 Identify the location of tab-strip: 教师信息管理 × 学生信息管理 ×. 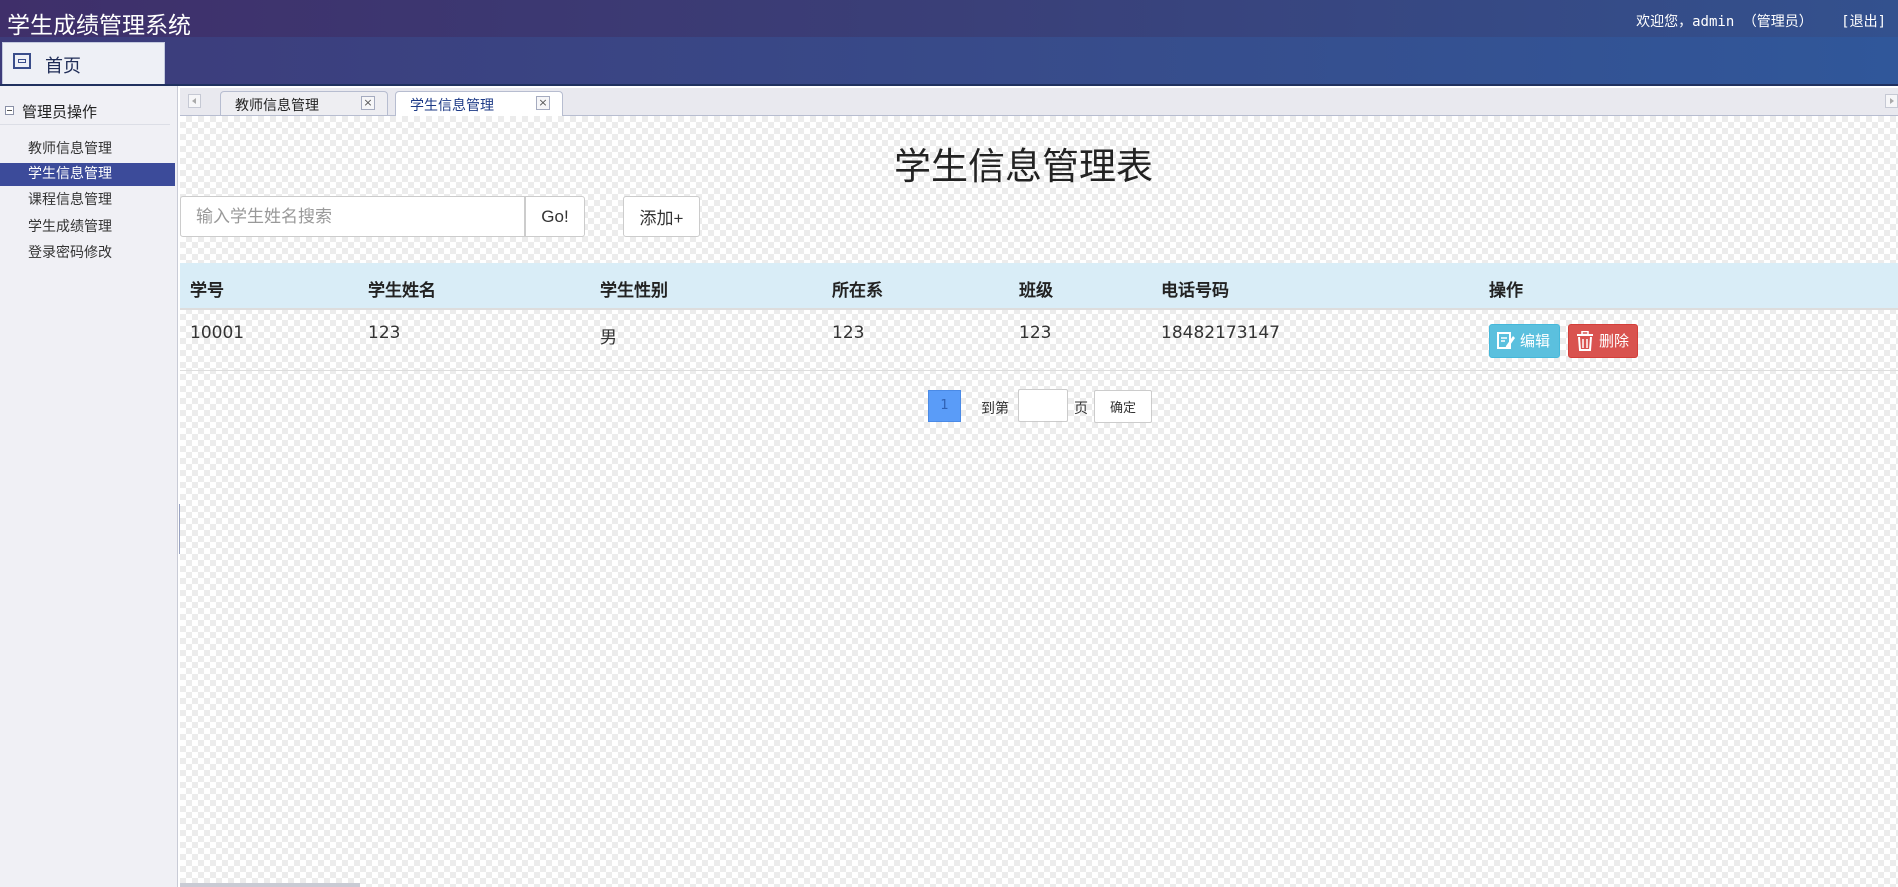
(1039, 102).